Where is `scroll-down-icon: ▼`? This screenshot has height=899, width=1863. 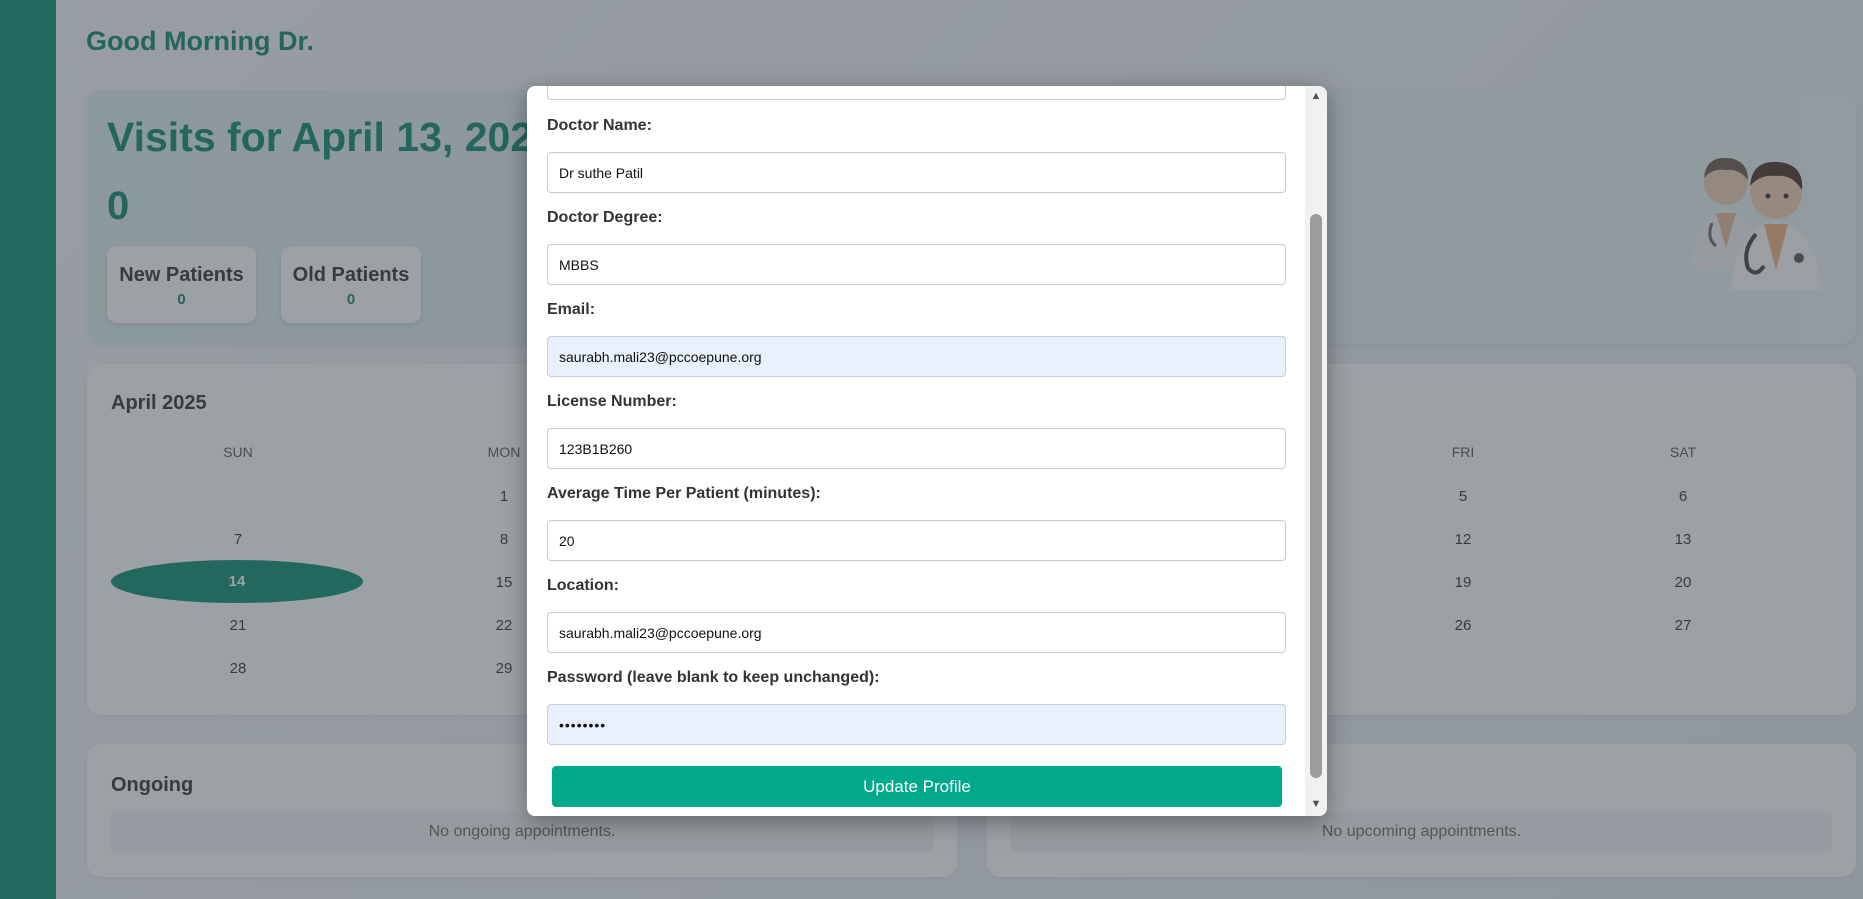
scroll-down-icon: ▼ is located at coordinates (1316, 805).